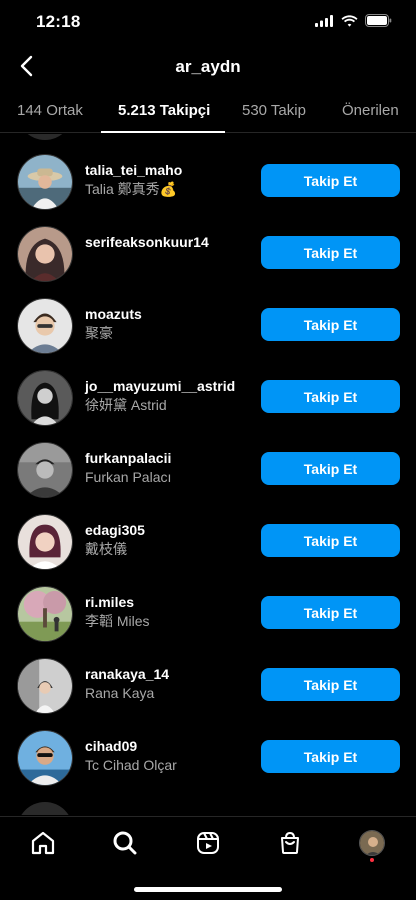 The height and width of the screenshot is (900, 416). Describe the element at coordinates (274, 110) in the screenshot. I see `tab-following: 530 Takip` at that location.